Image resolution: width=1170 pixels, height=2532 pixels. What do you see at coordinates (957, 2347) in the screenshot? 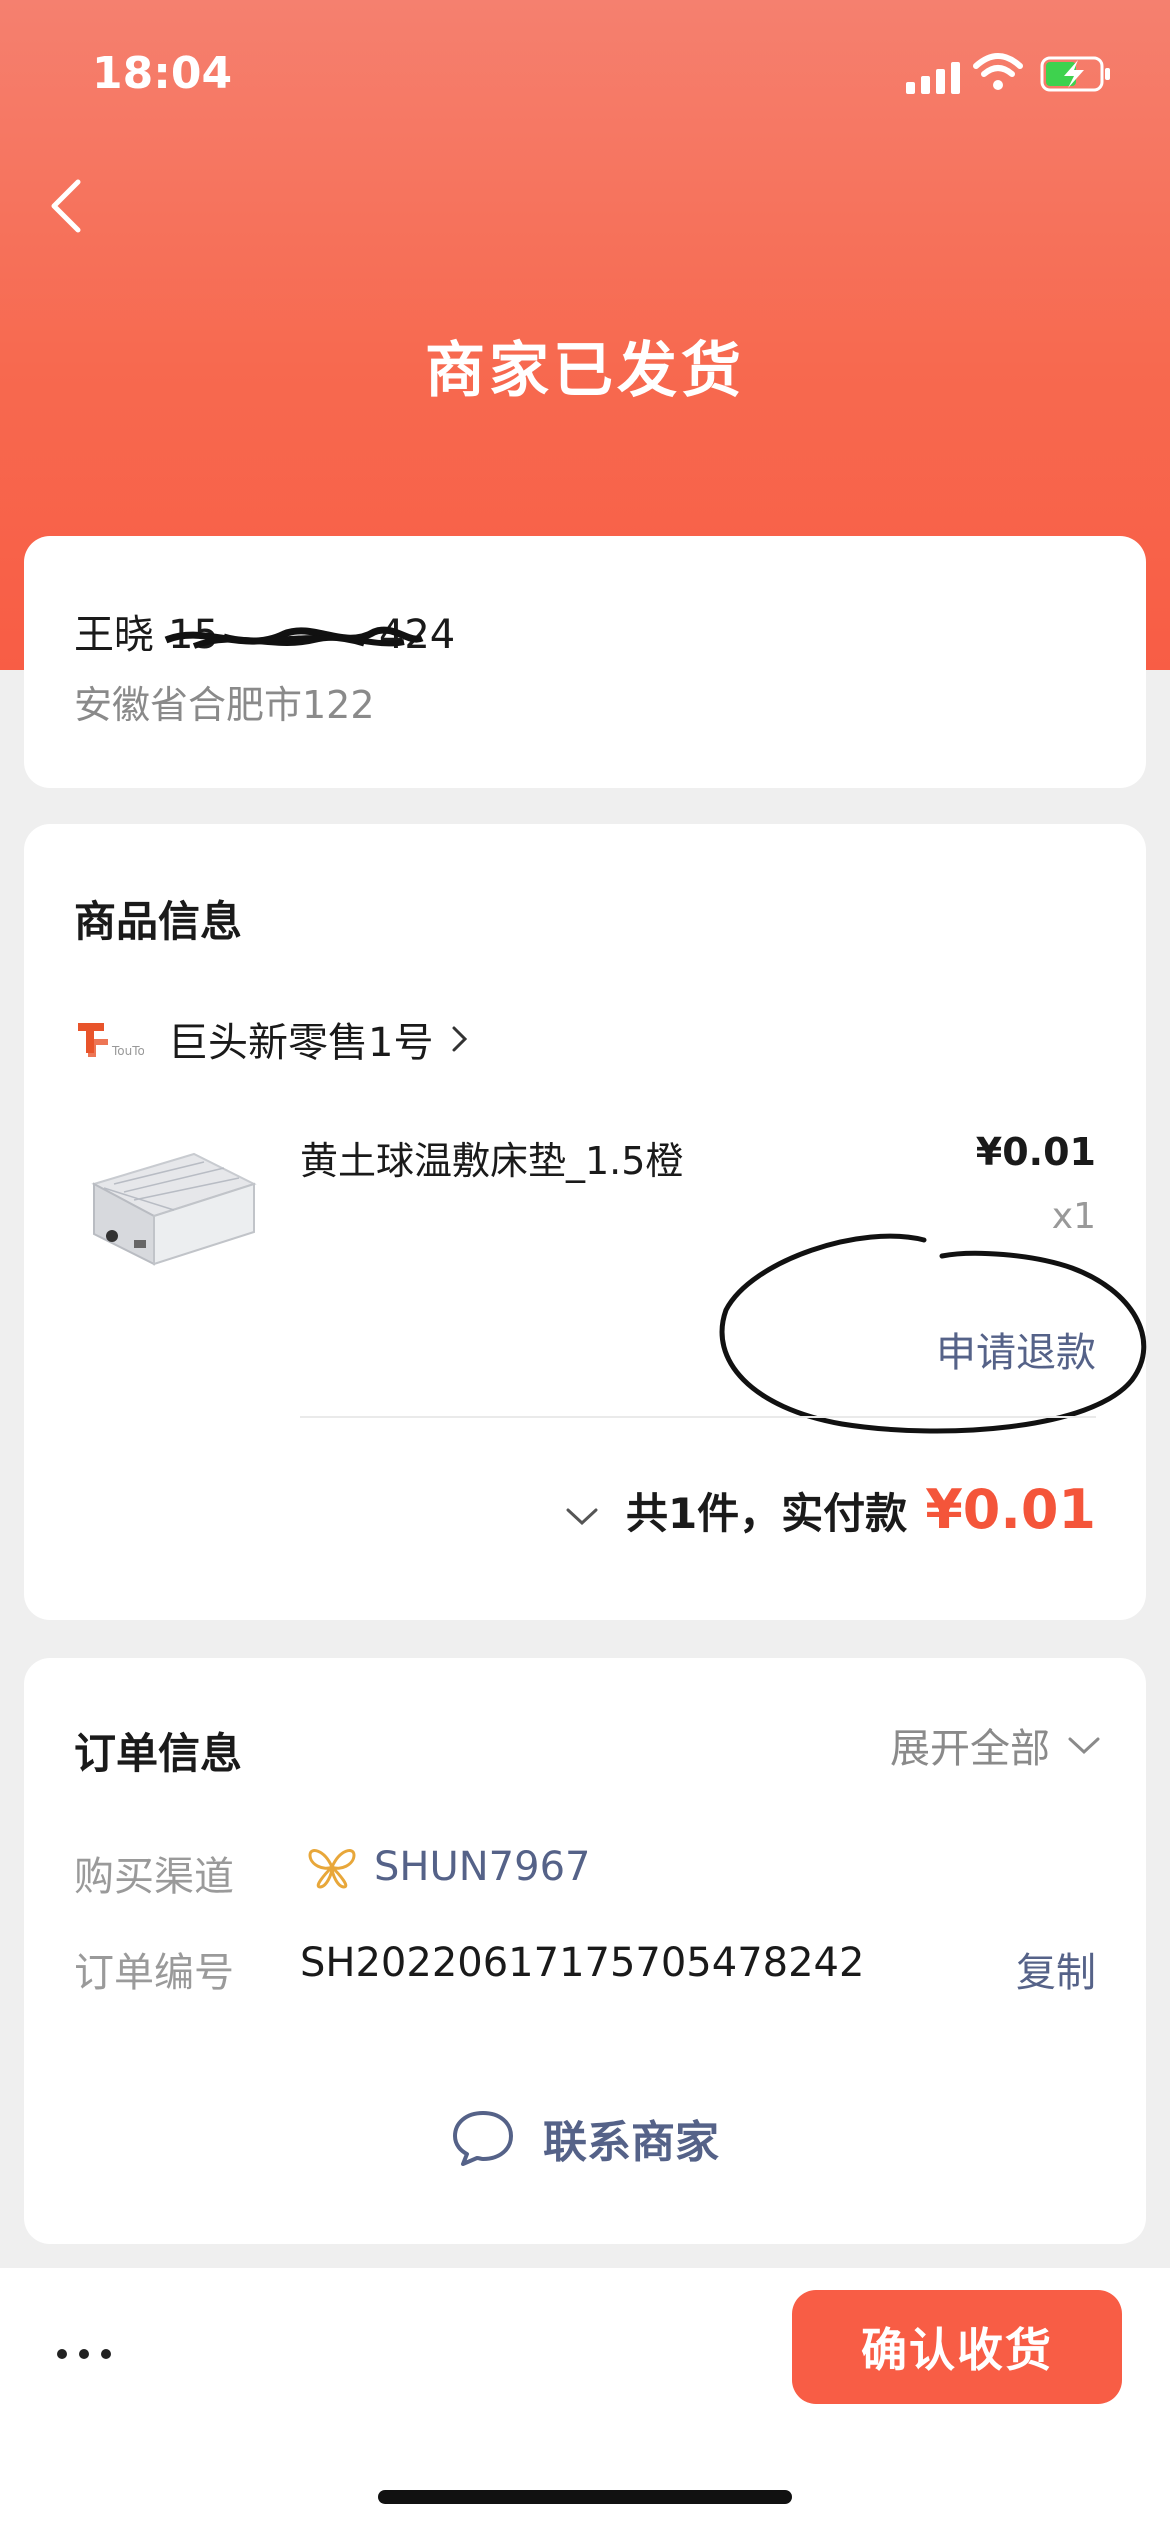
I see `confirm-receipt-button: 确认收货` at bounding box center [957, 2347].